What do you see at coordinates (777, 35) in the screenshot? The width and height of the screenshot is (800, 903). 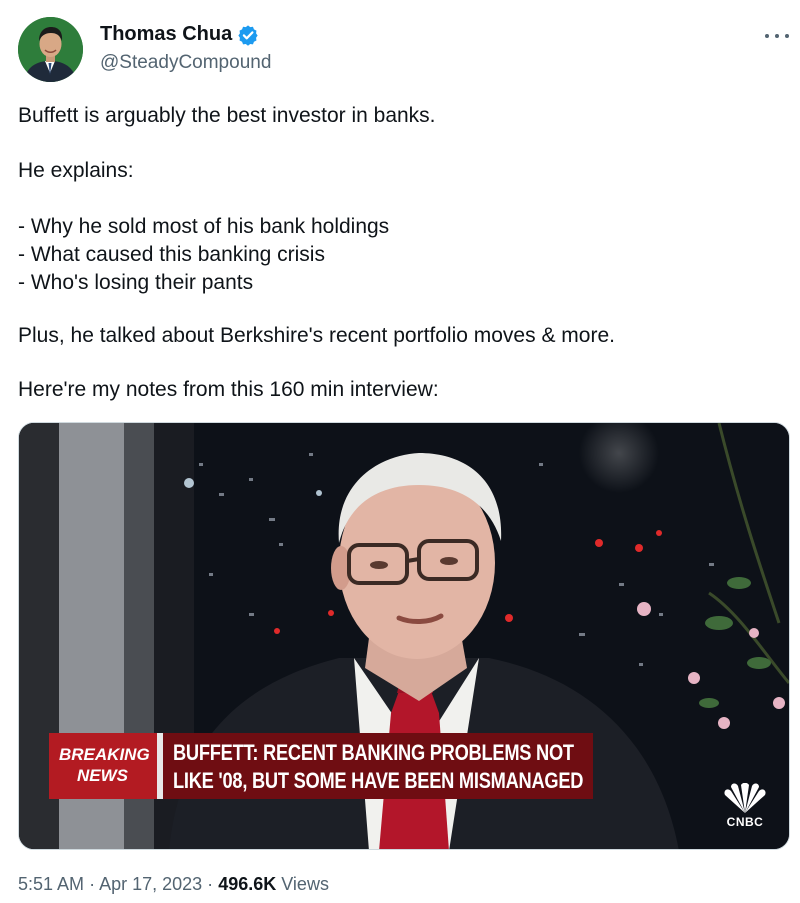 I see `more-dots-icon` at bounding box center [777, 35].